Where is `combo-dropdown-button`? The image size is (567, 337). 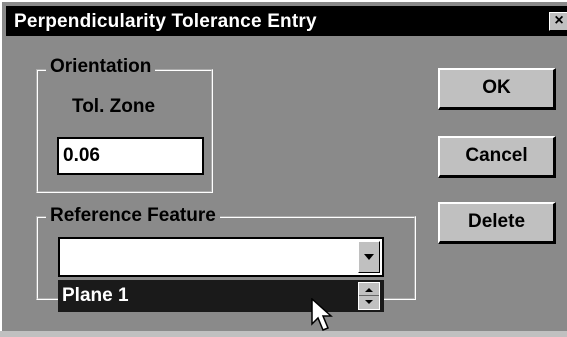 combo-dropdown-button is located at coordinates (369, 257).